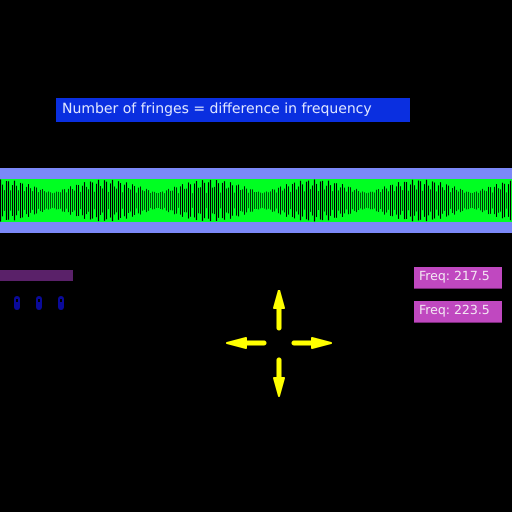  I want to click on frequency-label: Freq: 217.5, so click(458, 278).